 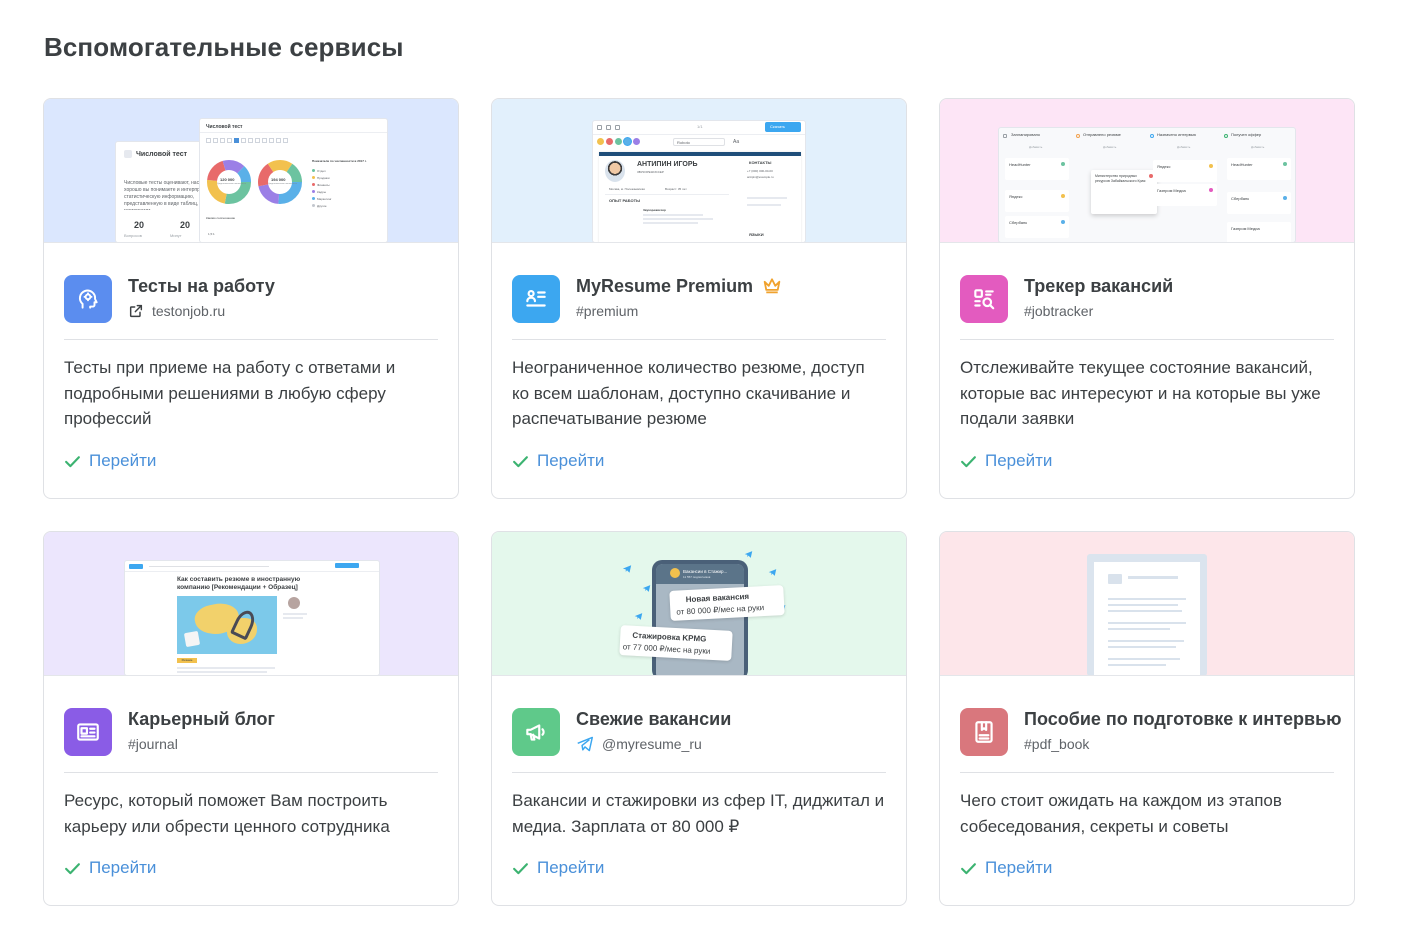 What do you see at coordinates (88, 732) in the screenshot?
I see `newspaper-icon` at bounding box center [88, 732].